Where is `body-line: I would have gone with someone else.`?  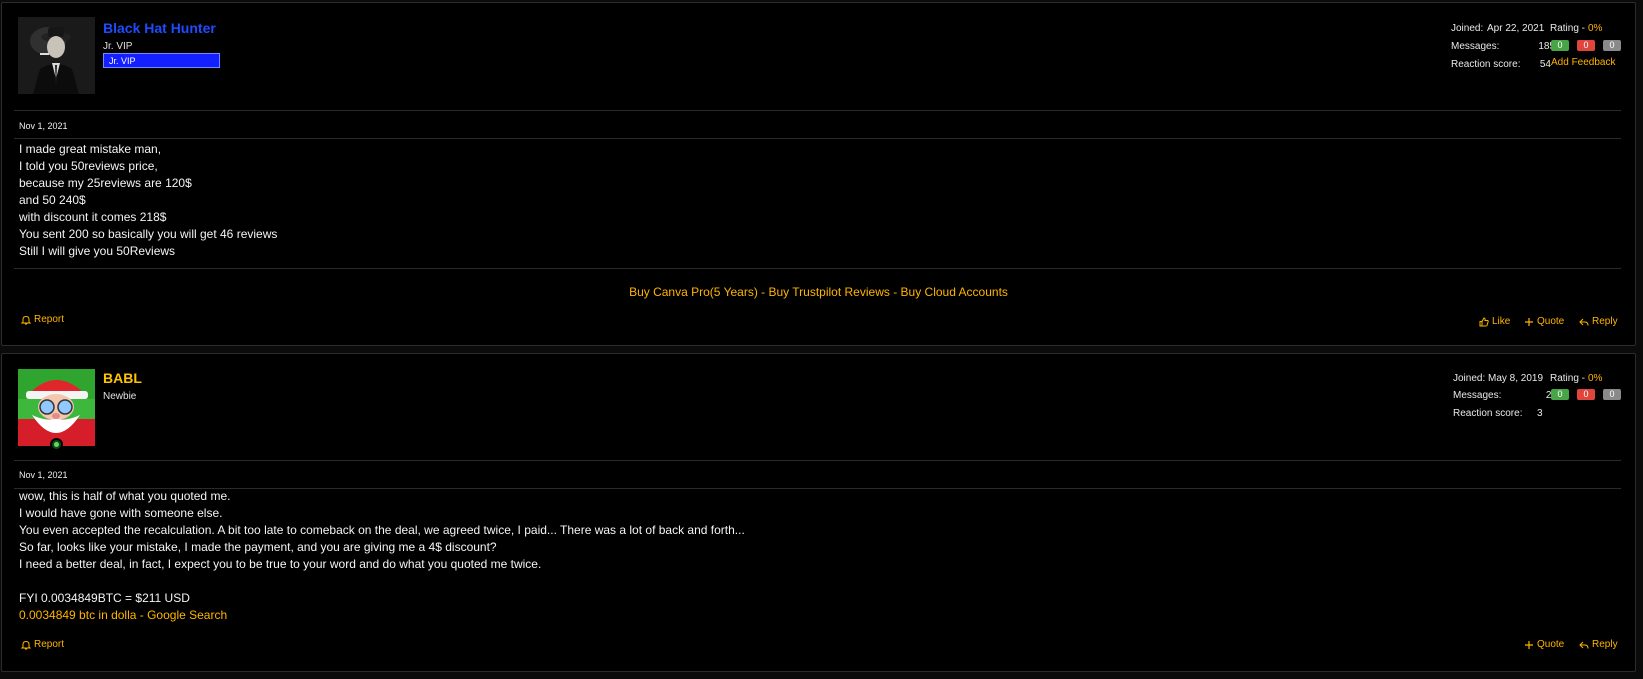
body-line: I would have gone with someone else. is located at coordinates (121, 513).